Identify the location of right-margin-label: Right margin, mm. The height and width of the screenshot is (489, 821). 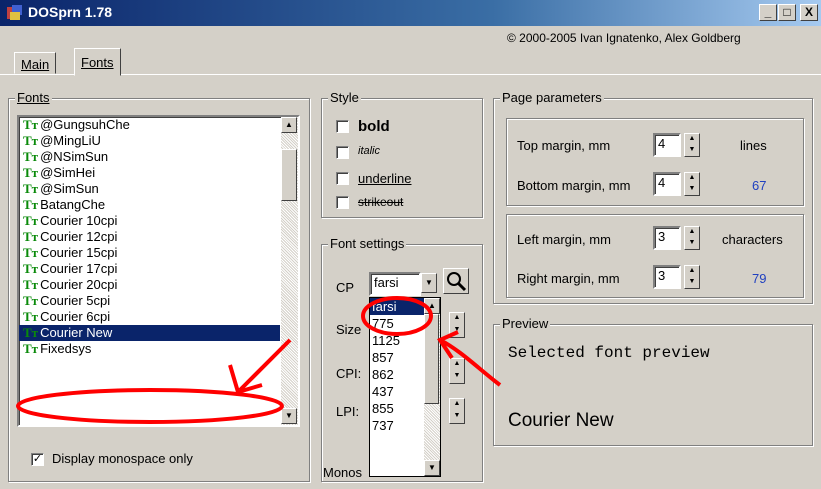
(568, 278).